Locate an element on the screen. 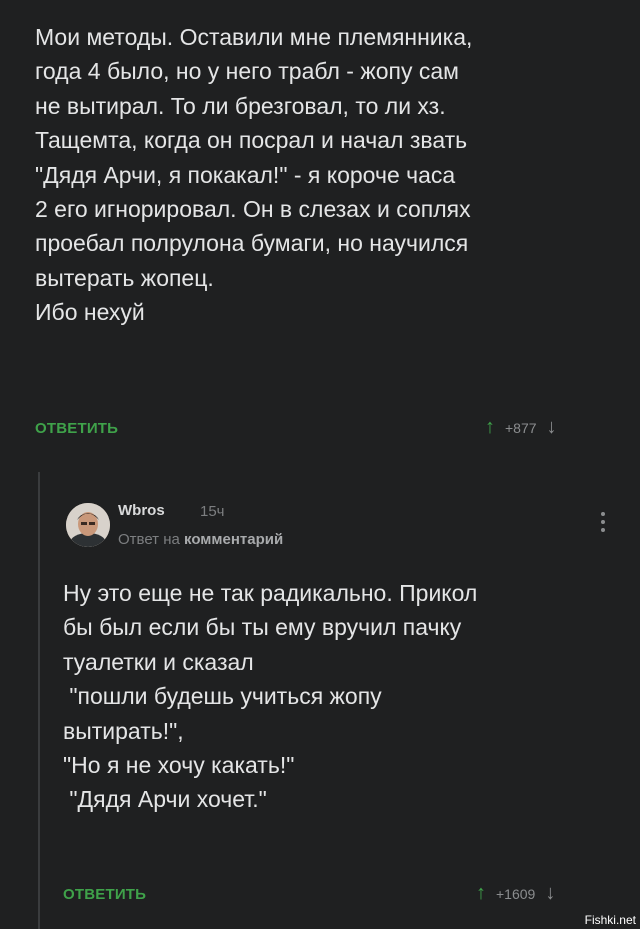 The width and height of the screenshot is (640, 929). reply-to-info: Ответ на комментарий is located at coordinates (200, 539).